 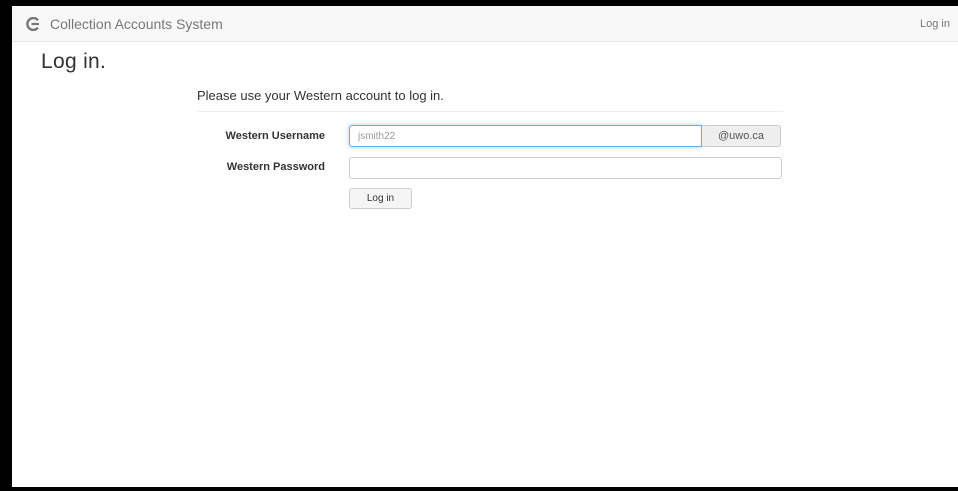 I want to click on form-divider, so click(x=490, y=111).